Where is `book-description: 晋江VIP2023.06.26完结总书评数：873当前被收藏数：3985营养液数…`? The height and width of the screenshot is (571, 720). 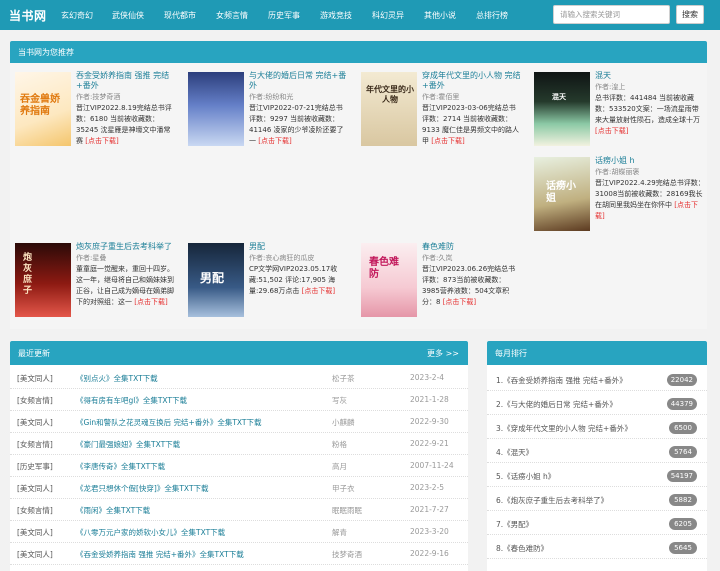
book-description: 晋江VIP2023.06.26完结总书评数：873当前被收藏数：3985营养液数… is located at coordinates (469, 285).